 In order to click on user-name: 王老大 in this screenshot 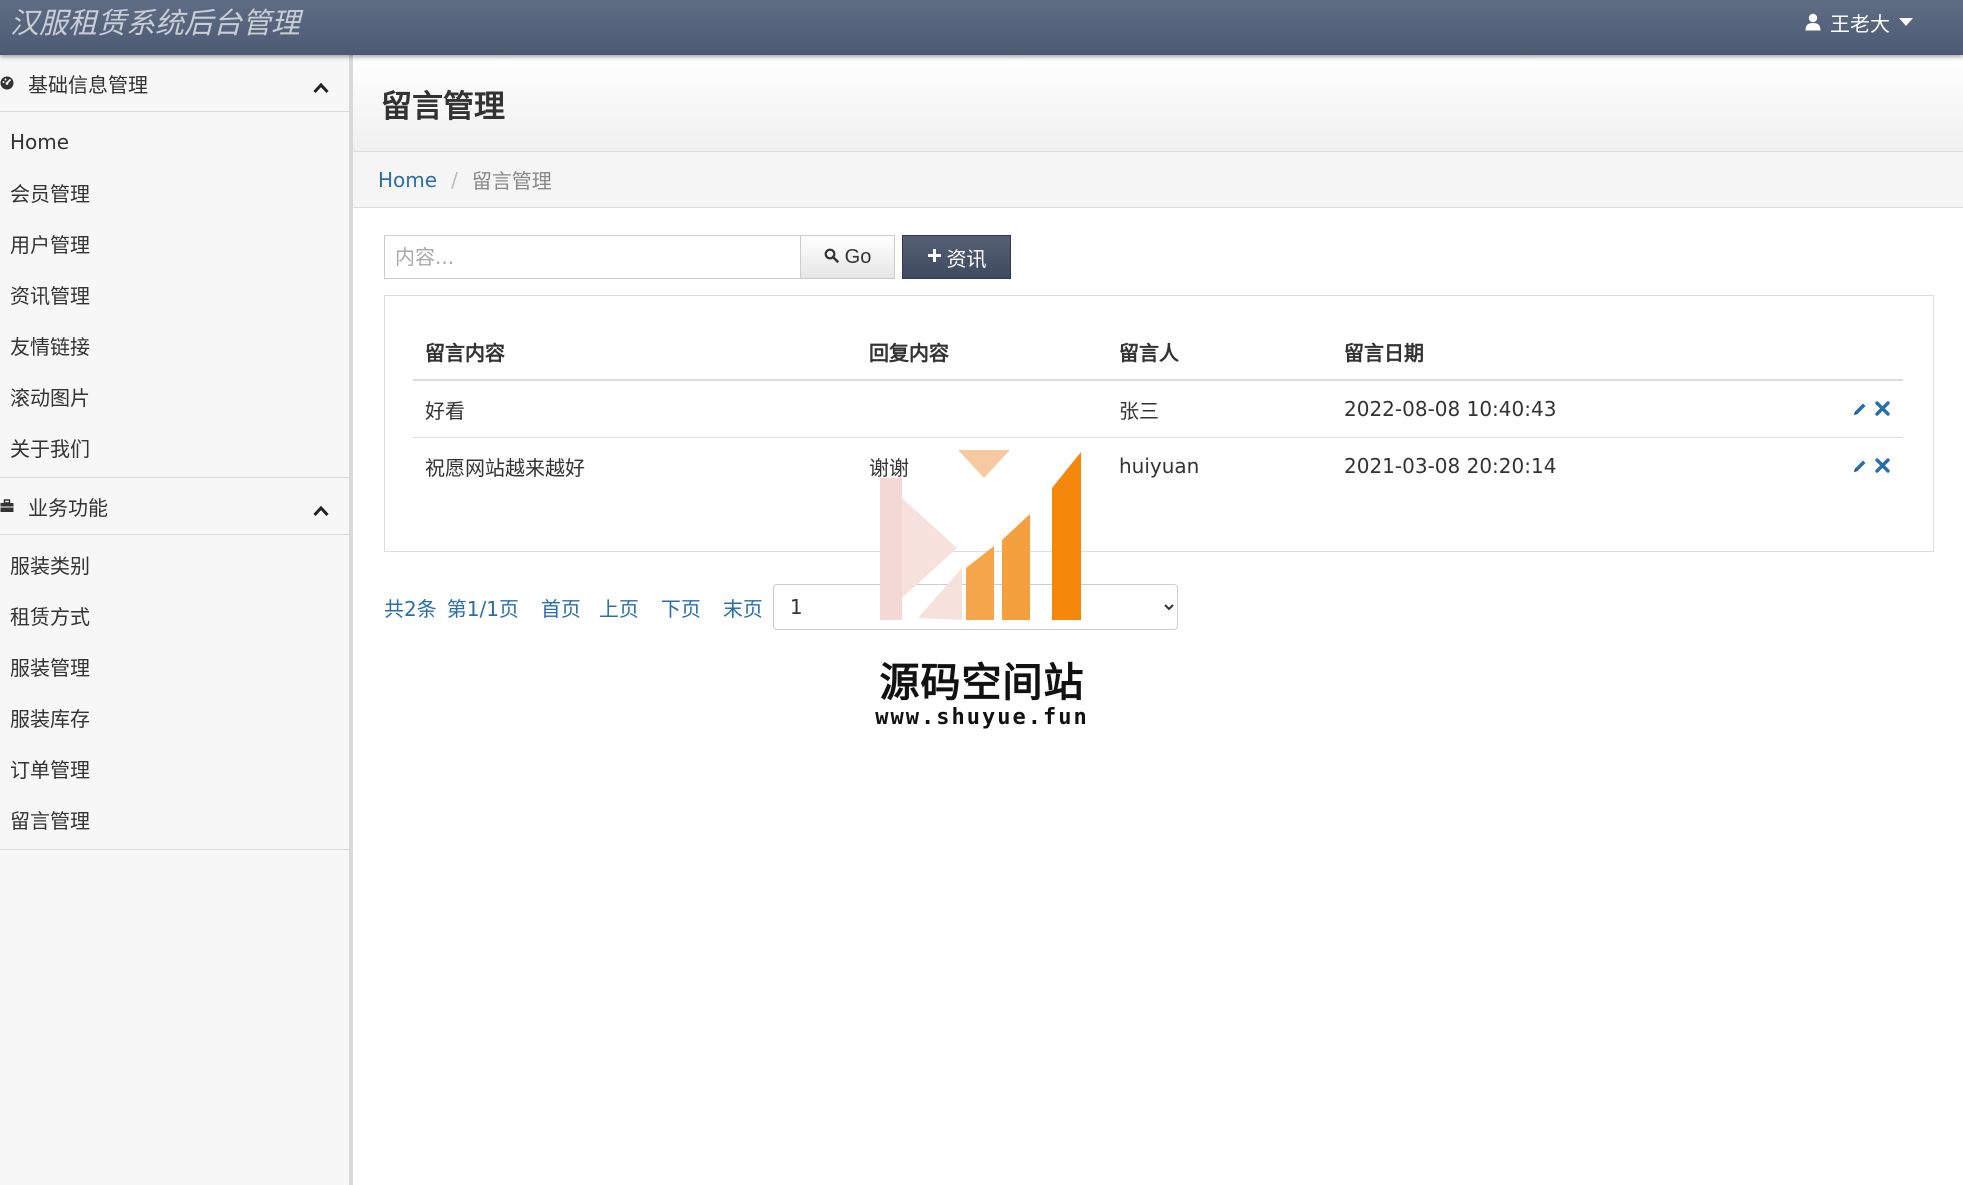, I will do `click(1860, 23)`.